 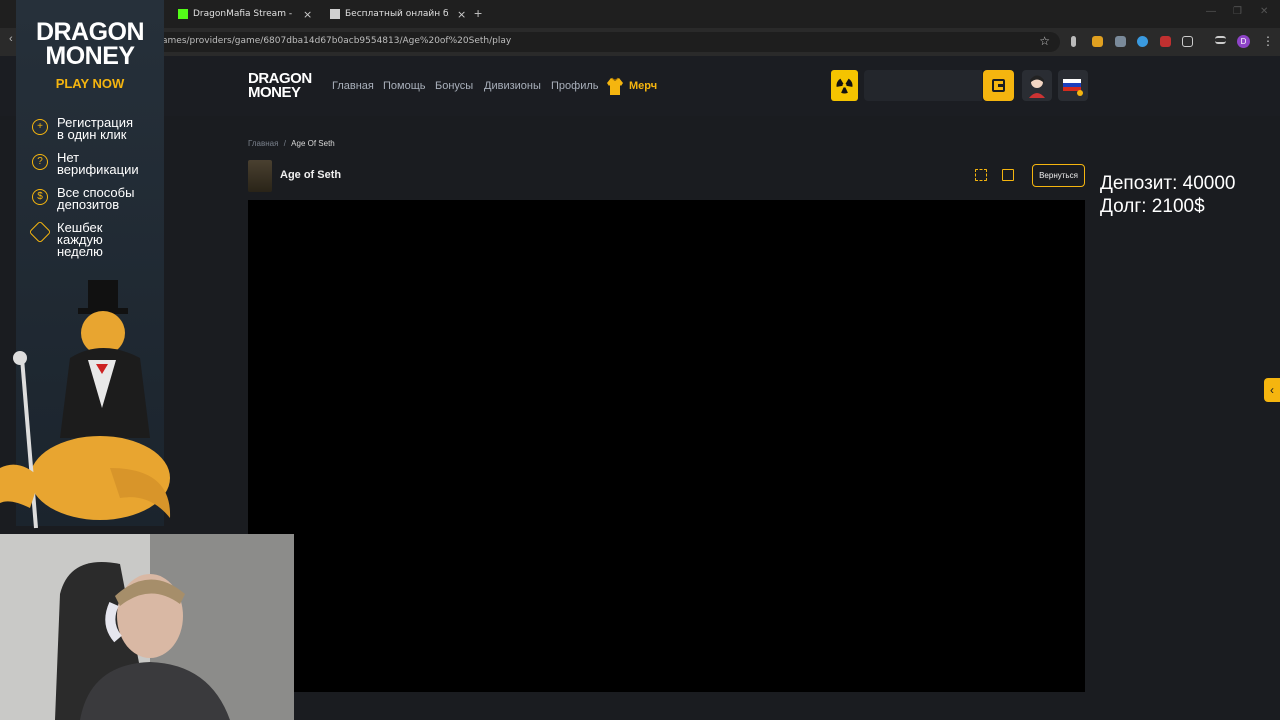 What do you see at coordinates (1187, 41) in the screenshot?
I see `extensions-puzzle-icon` at bounding box center [1187, 41].